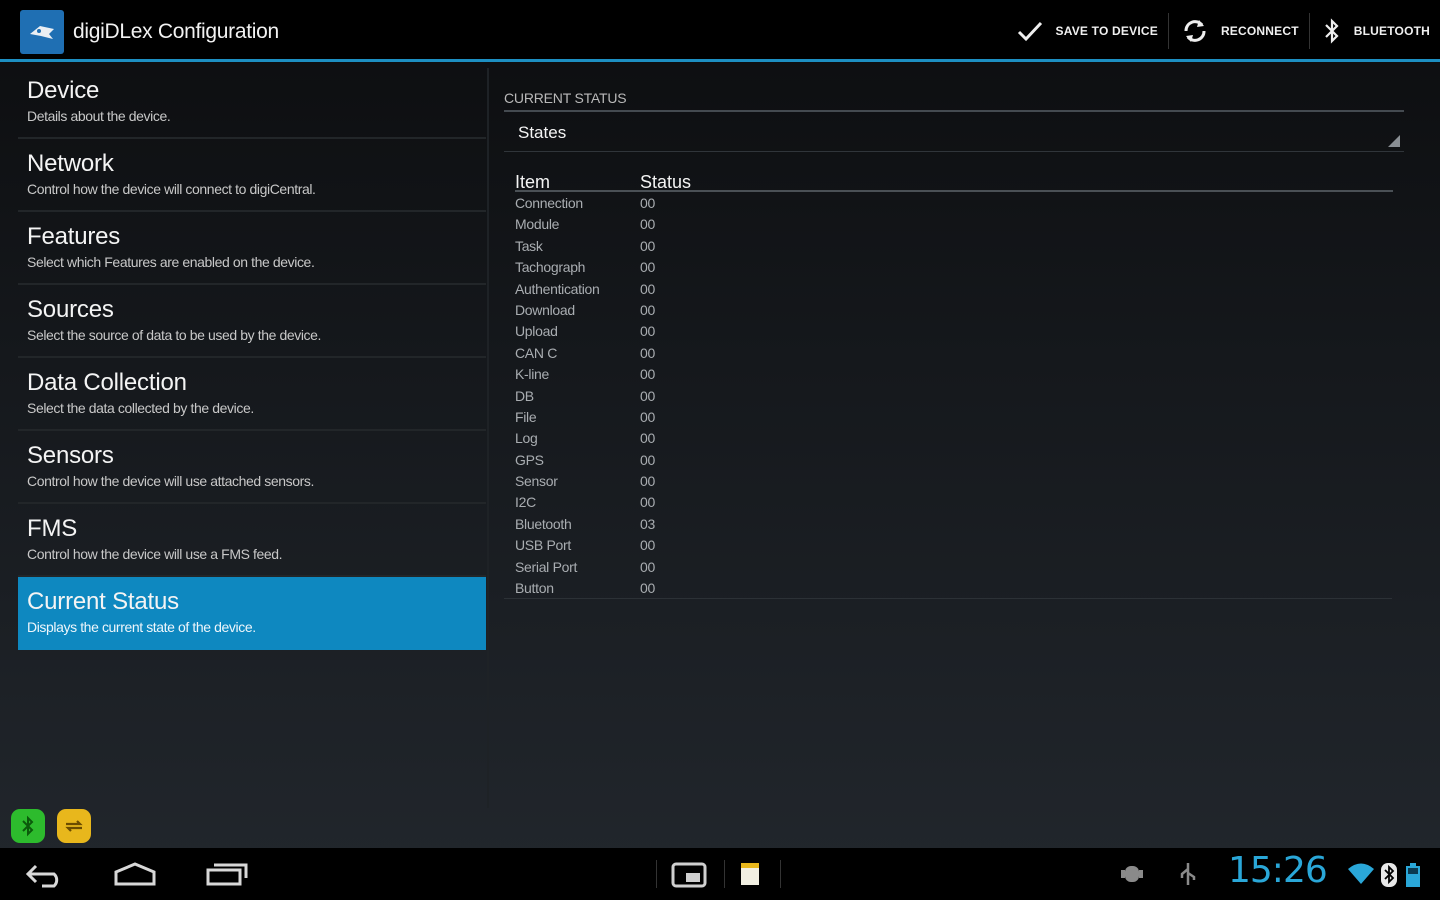 This screenshot has width=1440, height=900. I want to click on table-row: DB 00, so click(954, 395).